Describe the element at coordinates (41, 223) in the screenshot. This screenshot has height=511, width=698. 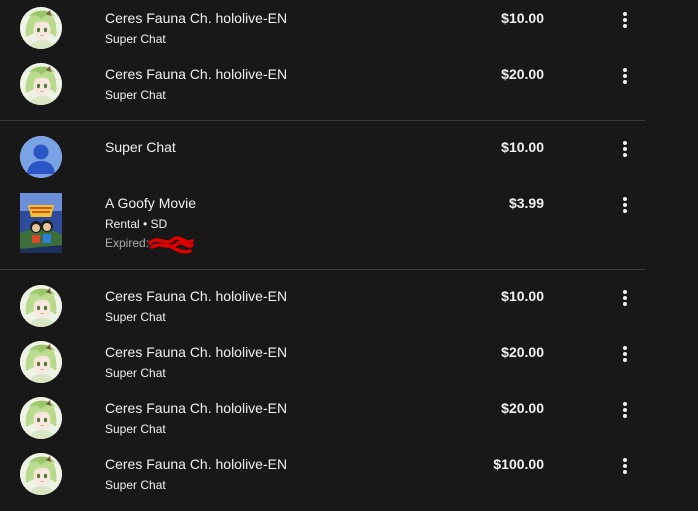
I see `movie-poster` at that location.